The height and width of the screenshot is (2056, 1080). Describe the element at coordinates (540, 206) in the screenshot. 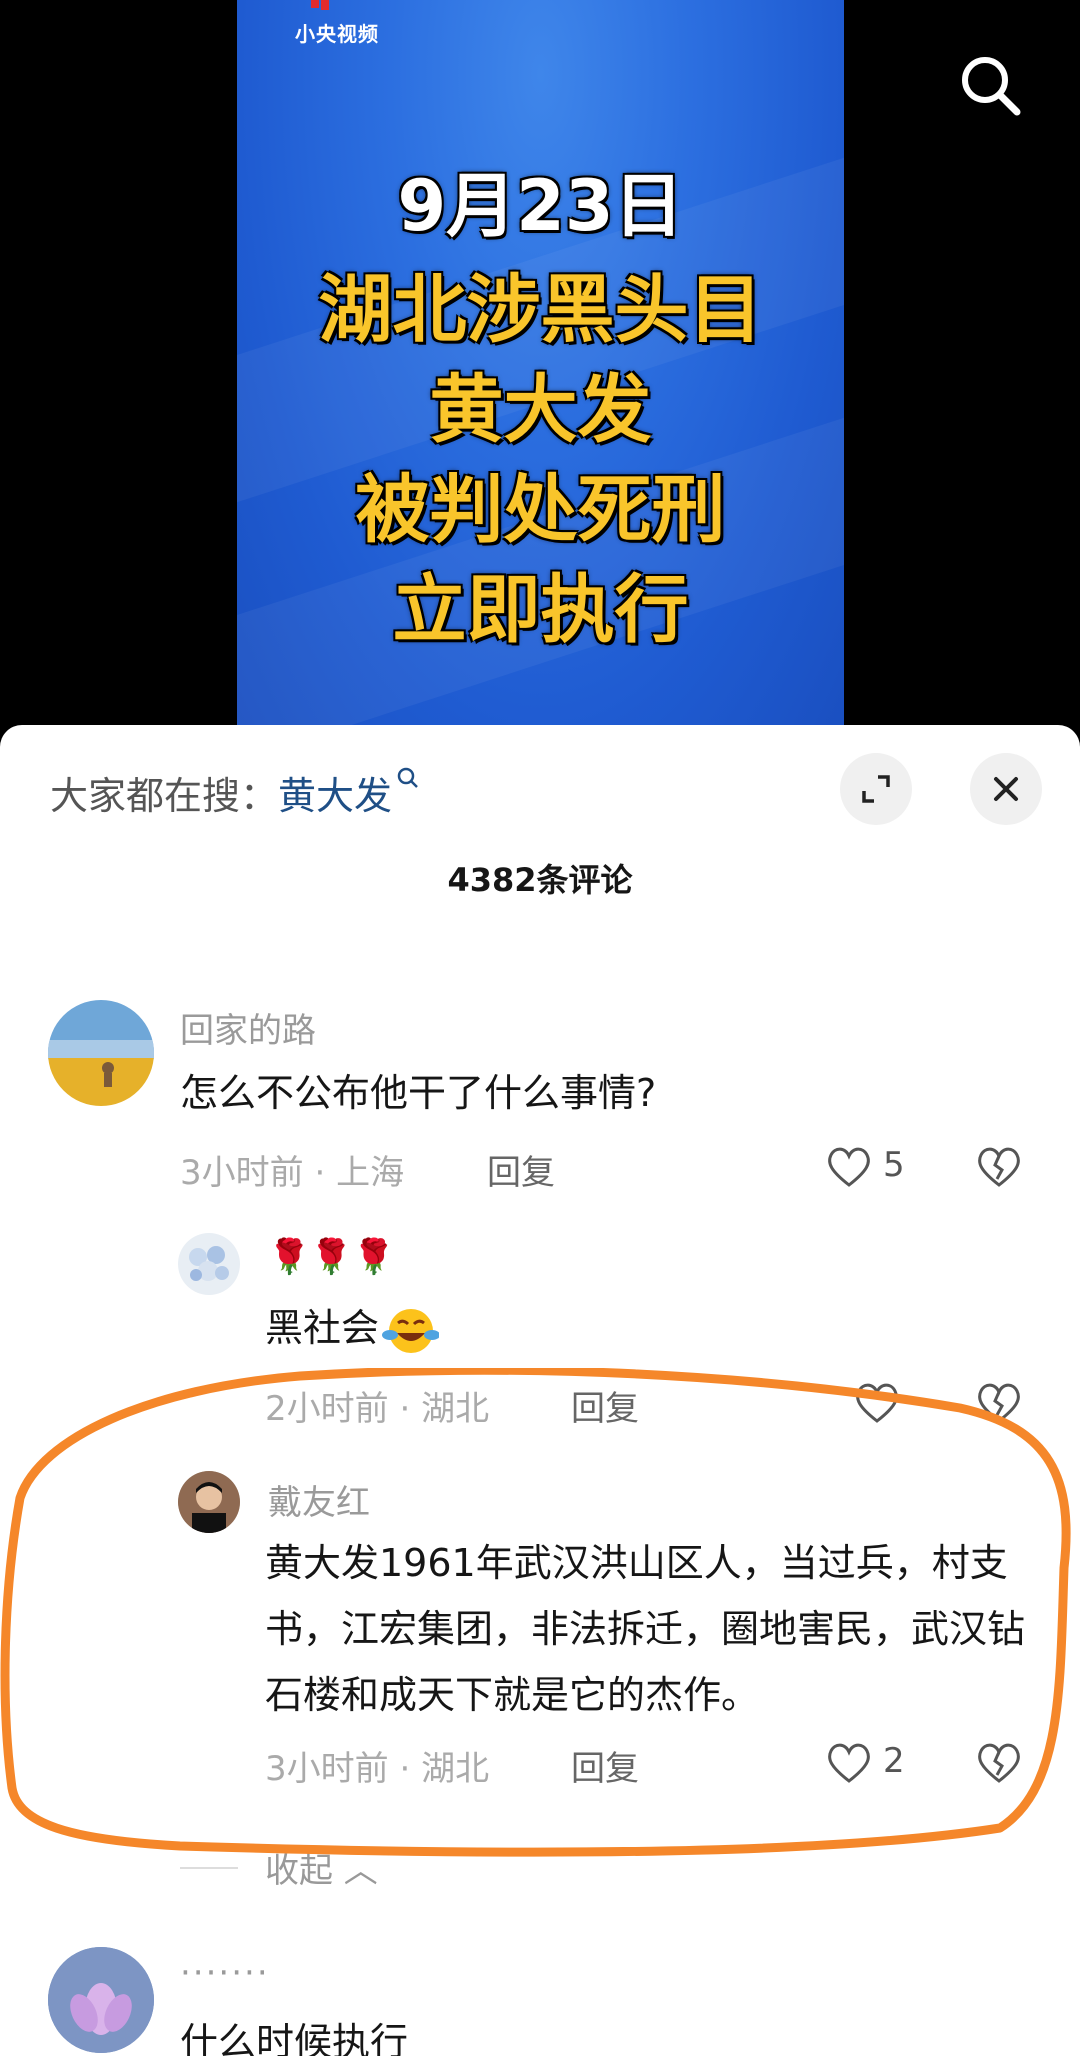

I see `headline-date: 9月23日` at that location.